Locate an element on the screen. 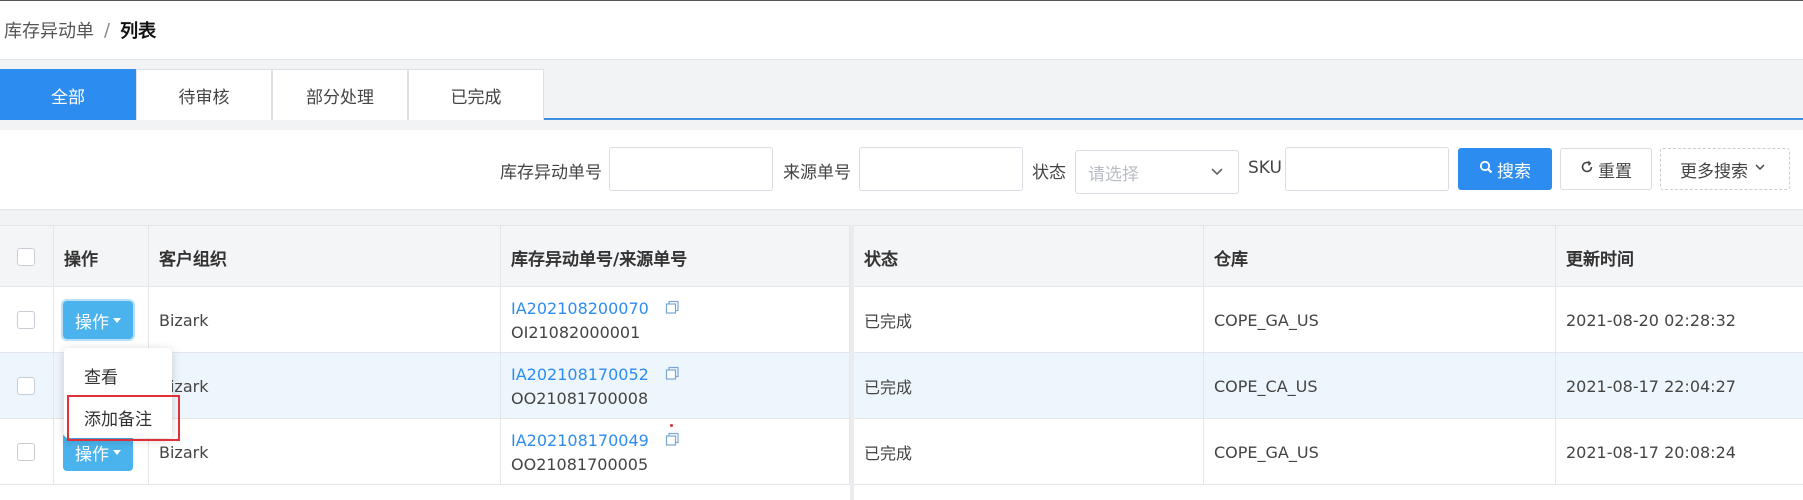 This screenshot has height=500, width=1803. fixed-column-divider is located at coordinates (852, 362).